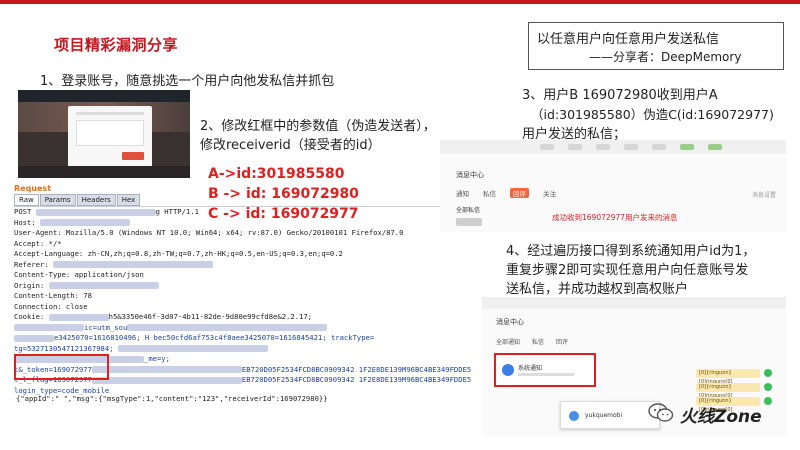 The height and width of the screenshot is (450, 800). Describe the element at coordinates (549, 193) in the screenshot. I see `tab-follow: 关注` at that location.